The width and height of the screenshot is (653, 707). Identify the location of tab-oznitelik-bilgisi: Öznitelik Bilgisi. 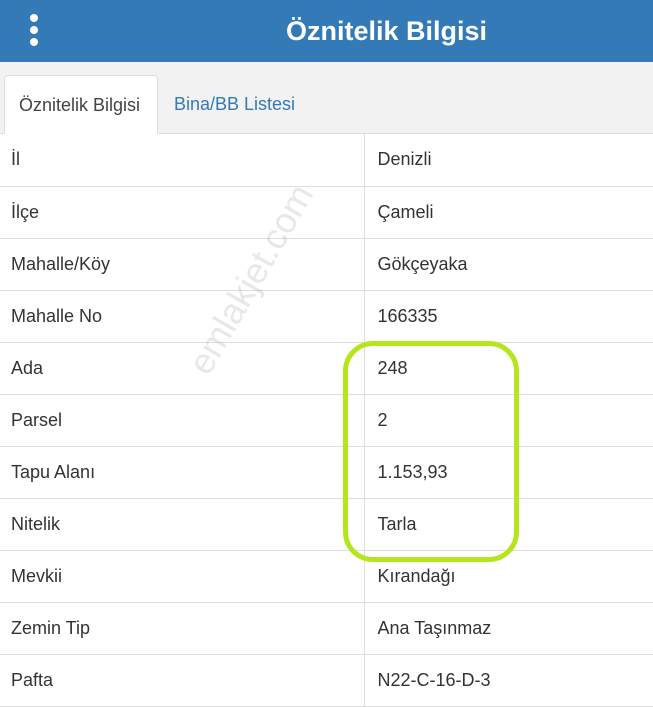
(81, 104).